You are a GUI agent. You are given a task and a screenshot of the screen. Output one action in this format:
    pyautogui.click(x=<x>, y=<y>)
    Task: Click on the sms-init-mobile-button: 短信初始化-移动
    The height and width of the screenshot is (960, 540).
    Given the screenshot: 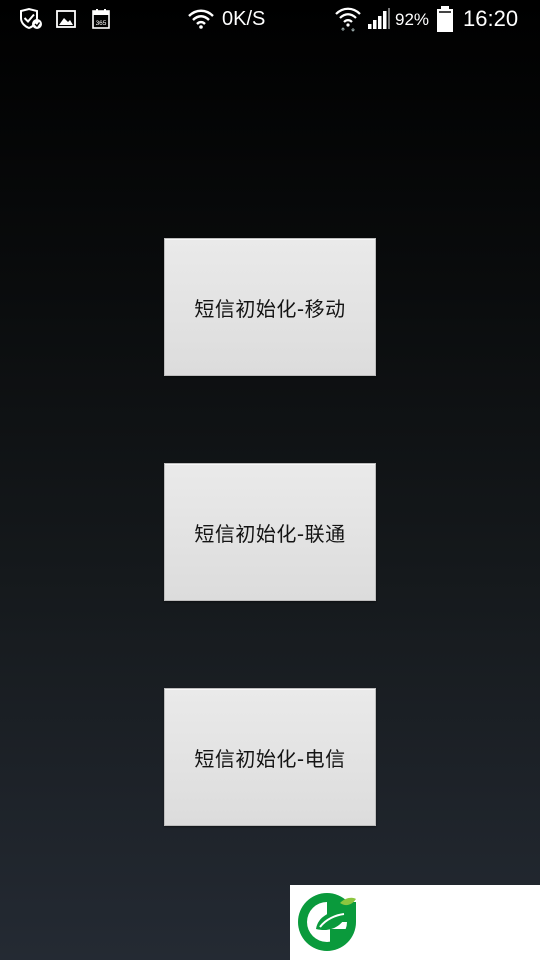 What is the action you would take?
    pyautogui.click(x=270, y=307)
    